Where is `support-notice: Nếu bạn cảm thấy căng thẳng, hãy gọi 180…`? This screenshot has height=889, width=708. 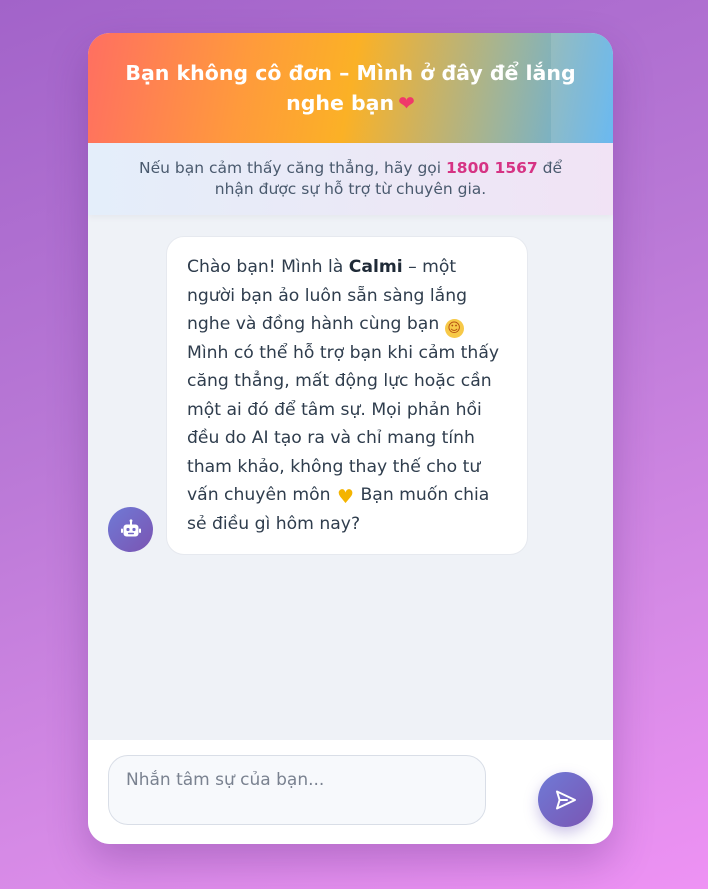
support-notice: Nếu bạn cảm thấy căng thẳng, hãy gọi 180… is located at coordinates (350, 179).